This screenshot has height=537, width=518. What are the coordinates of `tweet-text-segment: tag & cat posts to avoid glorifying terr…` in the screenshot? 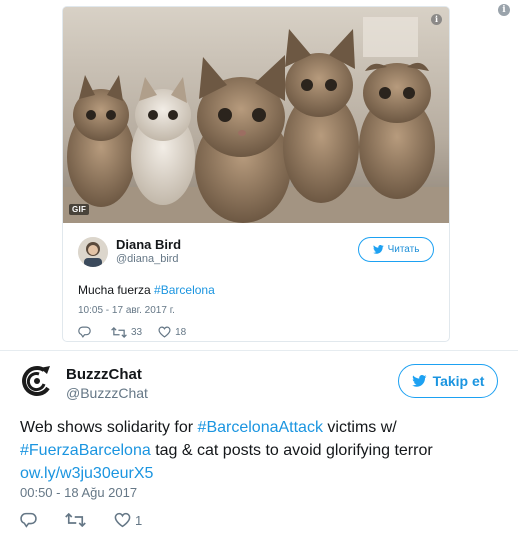 It's located at (291, 450).